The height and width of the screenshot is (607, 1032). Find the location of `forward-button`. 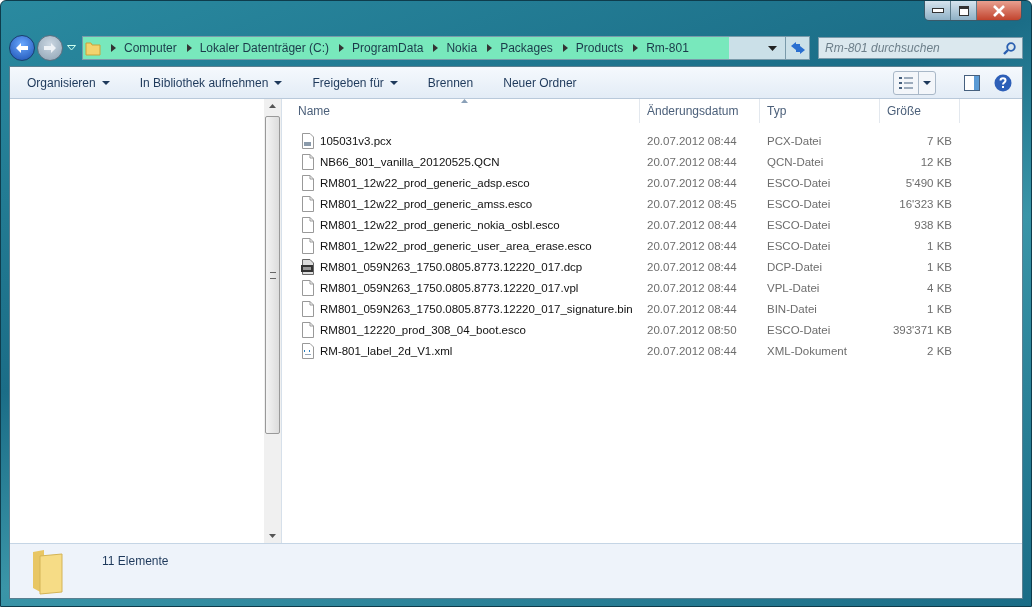

forward-button is located at coordinates (50, 48).